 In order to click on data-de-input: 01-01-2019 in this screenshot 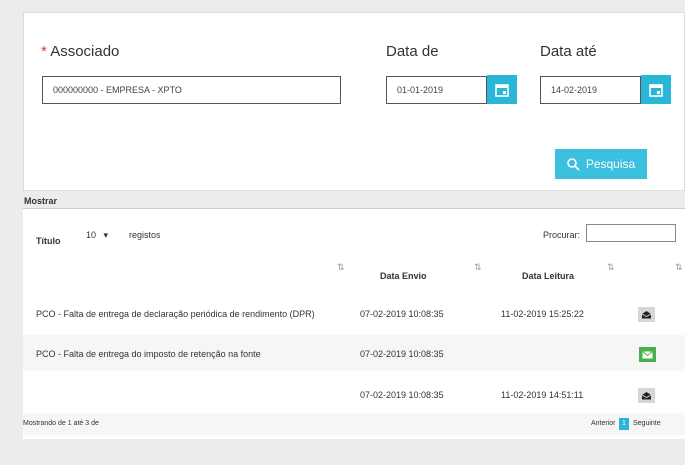, I will do `click(436, 90)`.